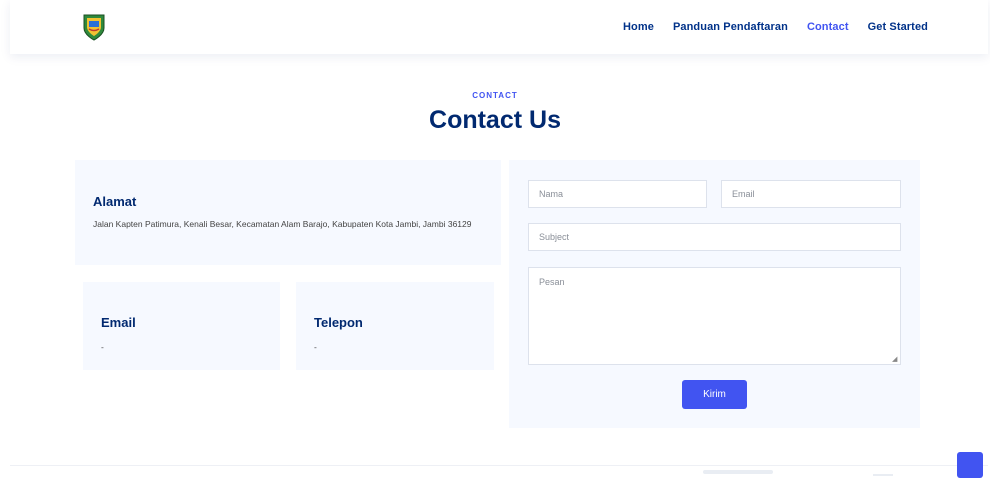  Describe the element at coordinates (883, 475) in the screenshot. I see `footer-decoration-small` at that location.